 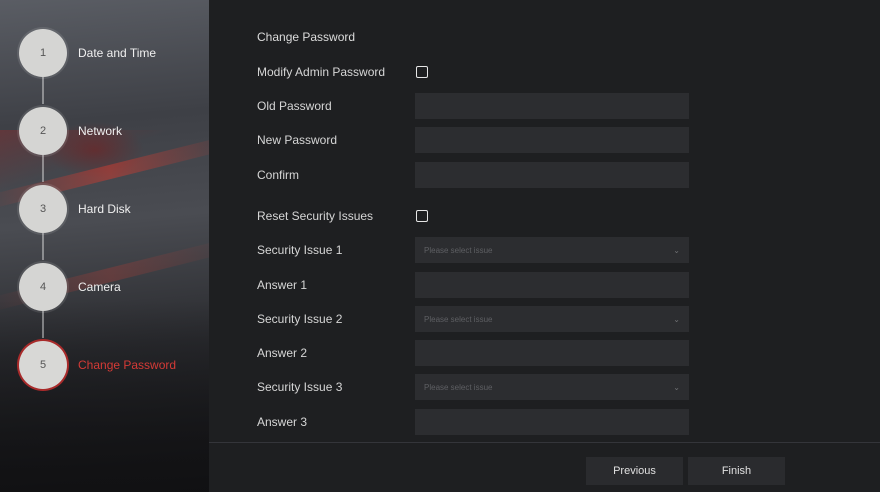 What do you see at coordinates (43, 287) in the screenshot?
I see `step-number: 4` at bounding box center [43, 287].